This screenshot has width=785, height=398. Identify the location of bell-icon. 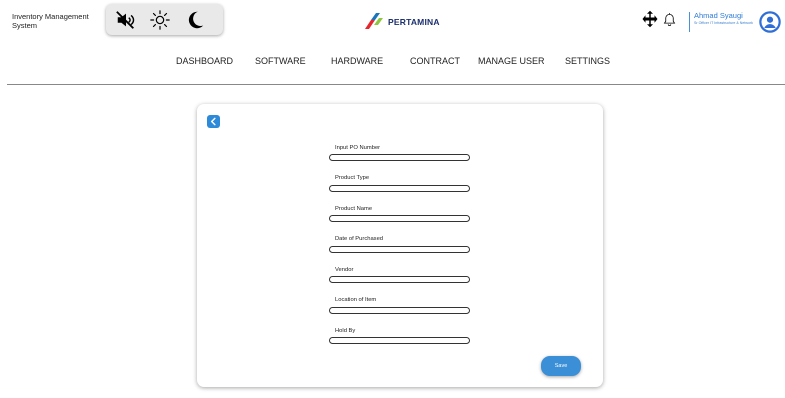
(669, 20).